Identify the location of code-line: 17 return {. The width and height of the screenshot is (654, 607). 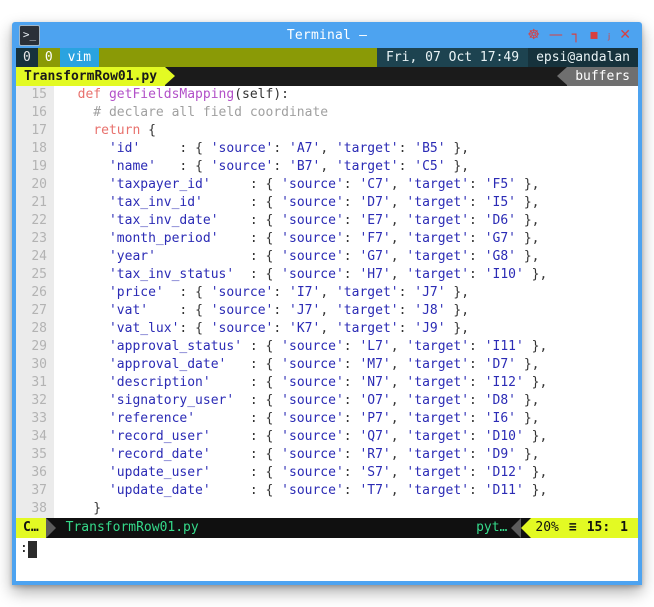
(327, 131).